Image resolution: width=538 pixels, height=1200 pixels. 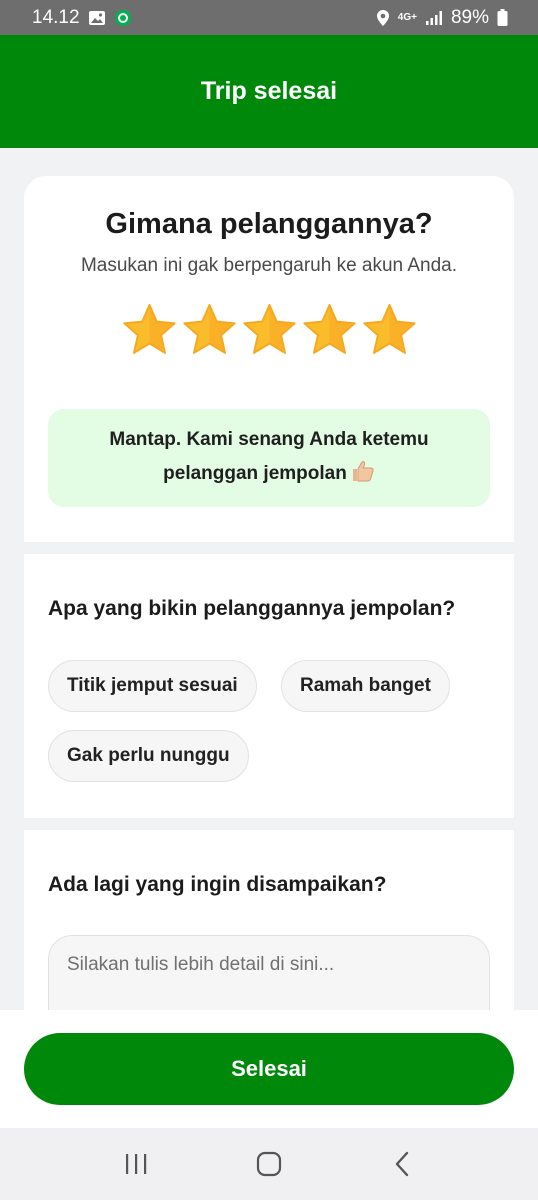 I want to click on back-icon, so click(x=401, y=1164).